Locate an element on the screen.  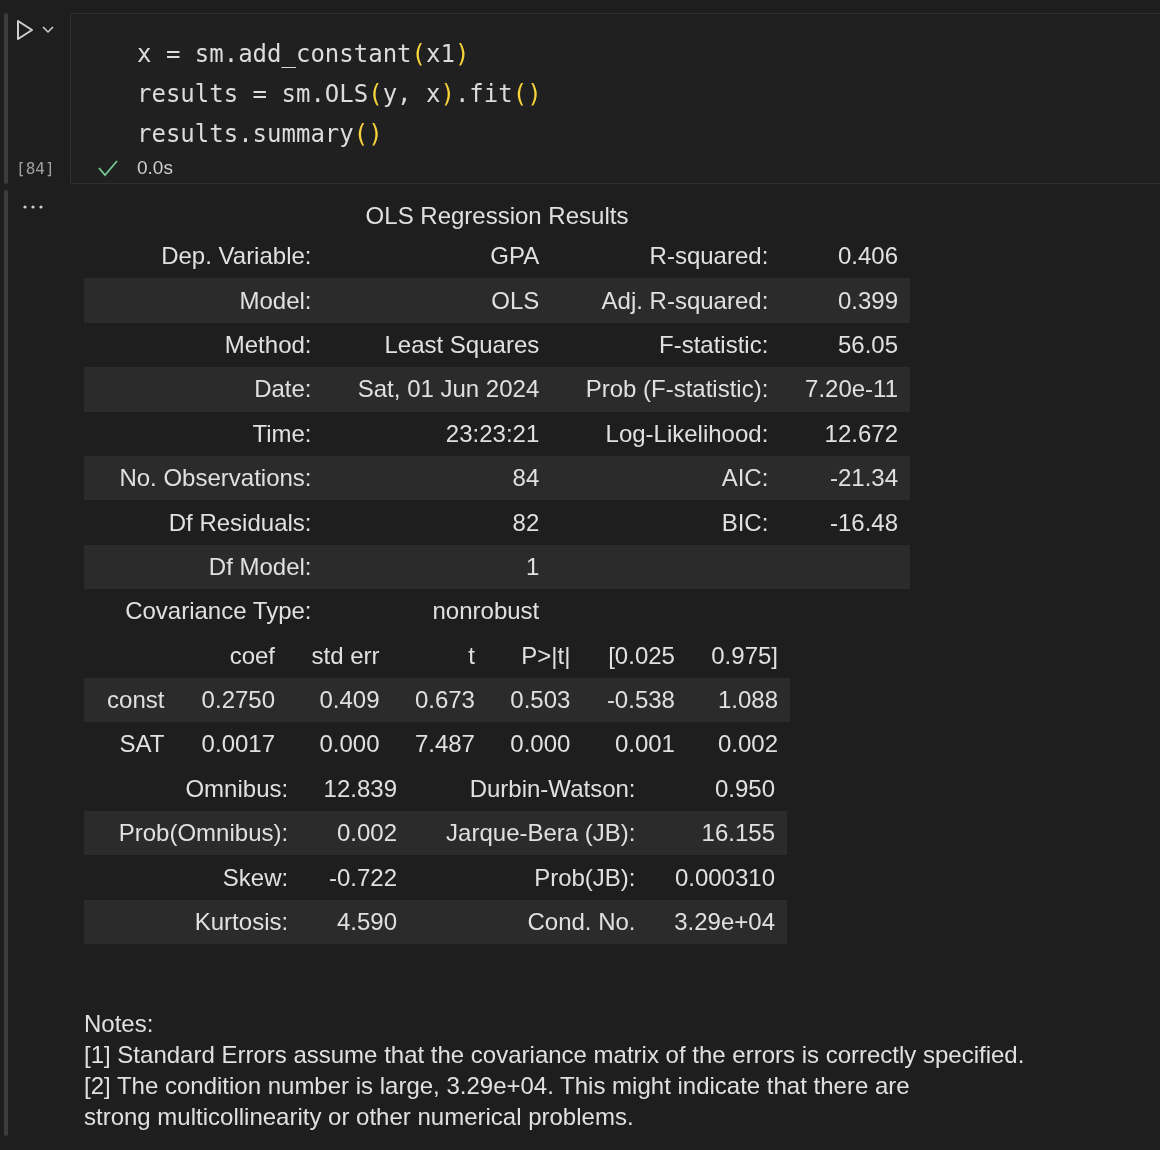
table-cell: Prob(JB): is located at coordinates (528, 877).